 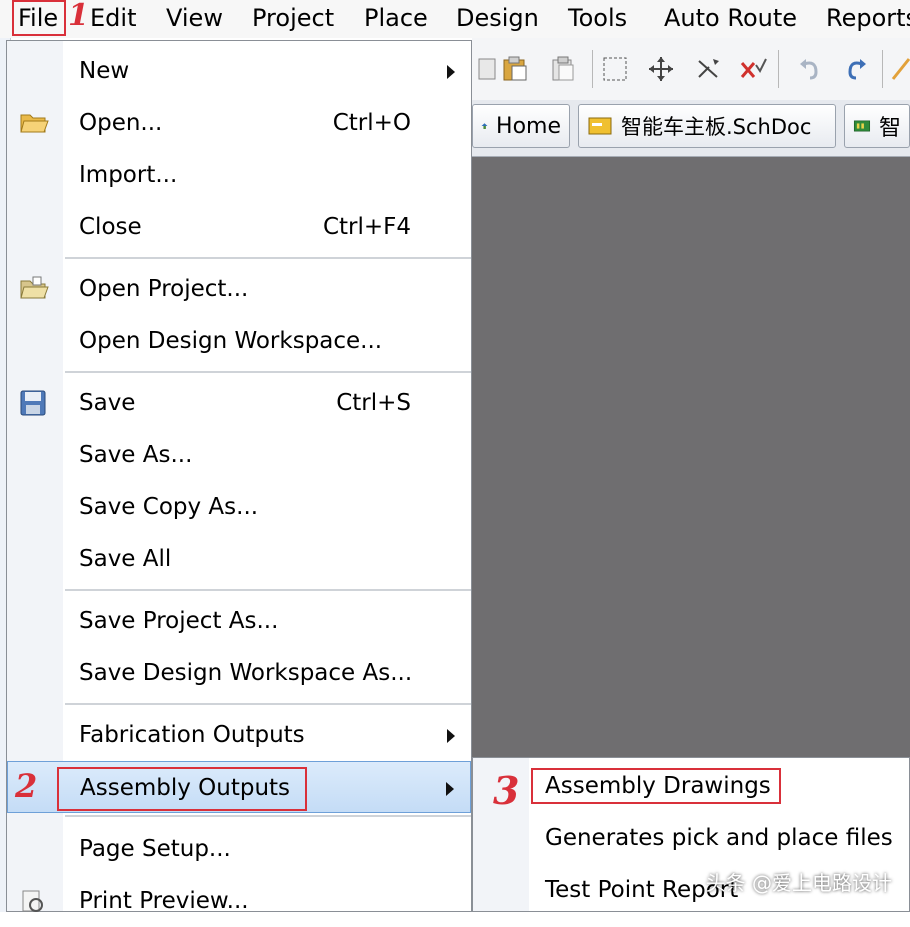 I want to click on tab-schematic: 智能车主板.SchDoc, so click(x=707, y=126).